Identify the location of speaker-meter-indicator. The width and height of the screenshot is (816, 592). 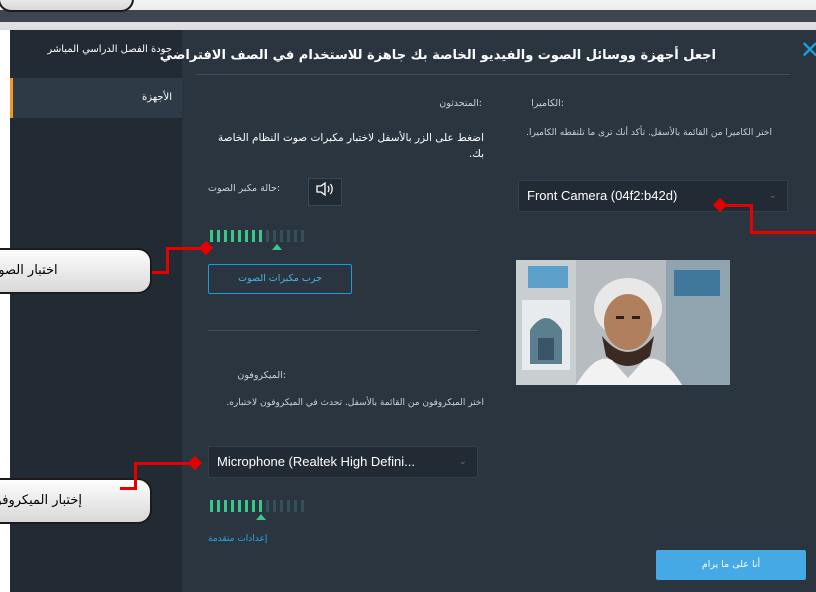
(277, 247).